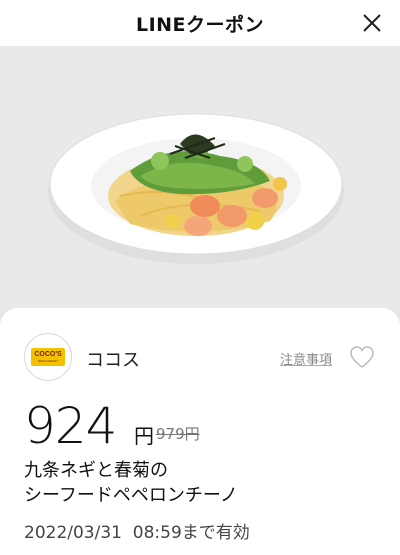  I want to click on price-row: 924 円 979円, so click(204, 426).